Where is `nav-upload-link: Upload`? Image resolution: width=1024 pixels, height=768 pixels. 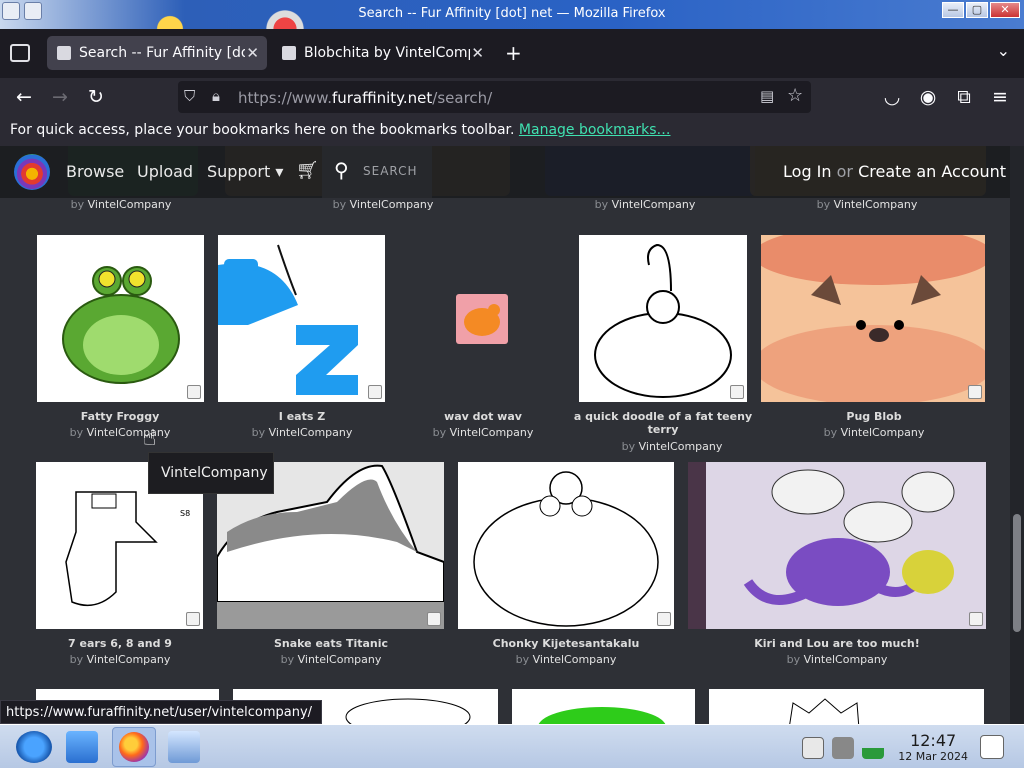 nav-upload-link: Upload is located at coordinates (165, 171).